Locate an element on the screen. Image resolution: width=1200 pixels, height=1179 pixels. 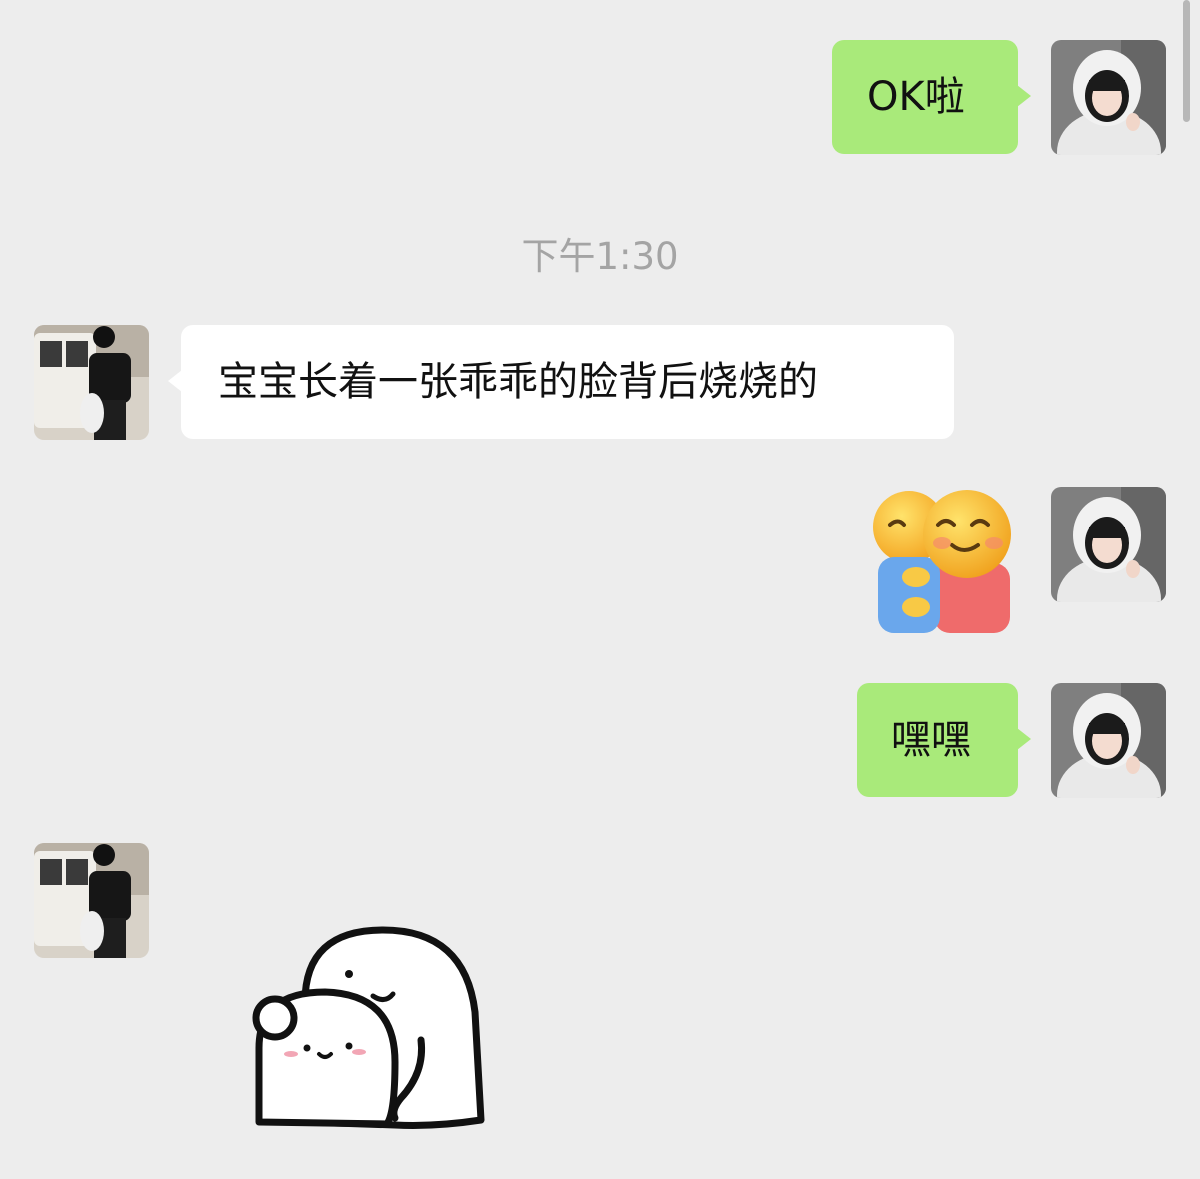
message-bubble-sent: OK啦 is located at coordinates (931, 97).